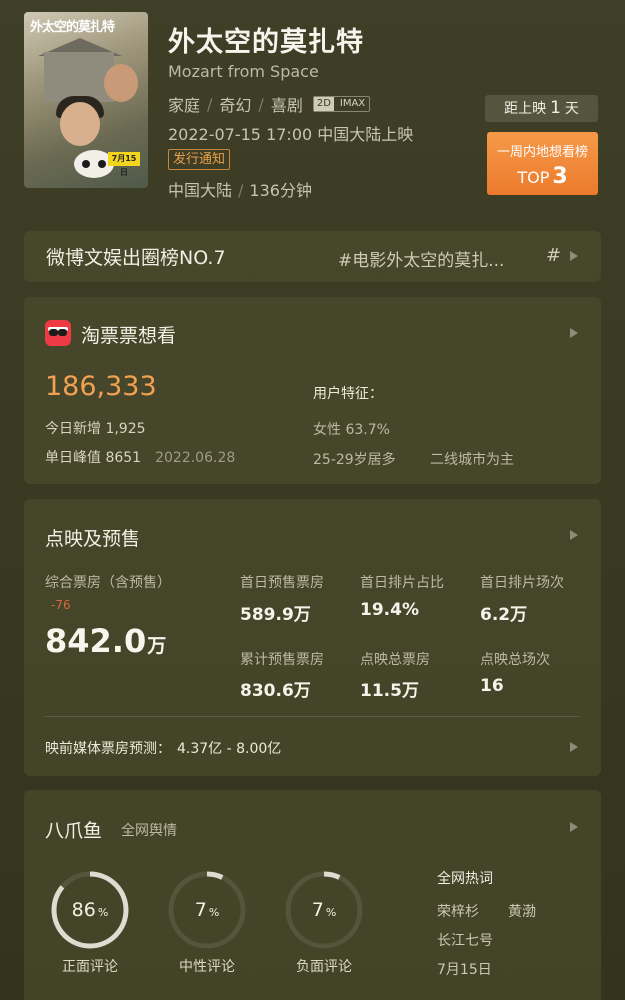 This screenshot has height=1000, width=625. What do you see at coordinates (207, 923) in the screenshot?
I see `sentiment-neutral: 7% 中性评论` at bounding box center [207, 923].